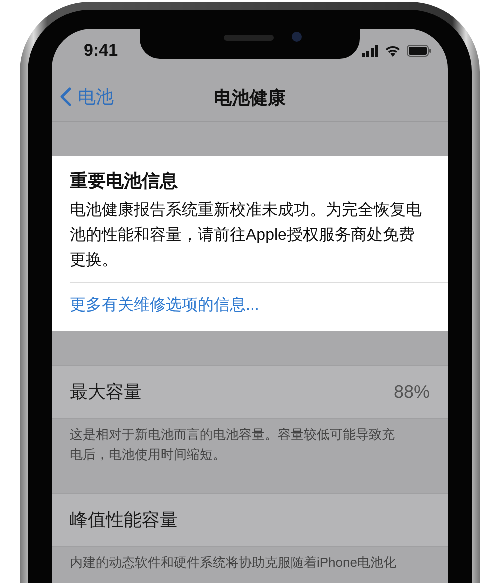 The width and height of the screenshot is (500, 583). I want to click on setting-label: 峰值性能容量, so click(124, 520).